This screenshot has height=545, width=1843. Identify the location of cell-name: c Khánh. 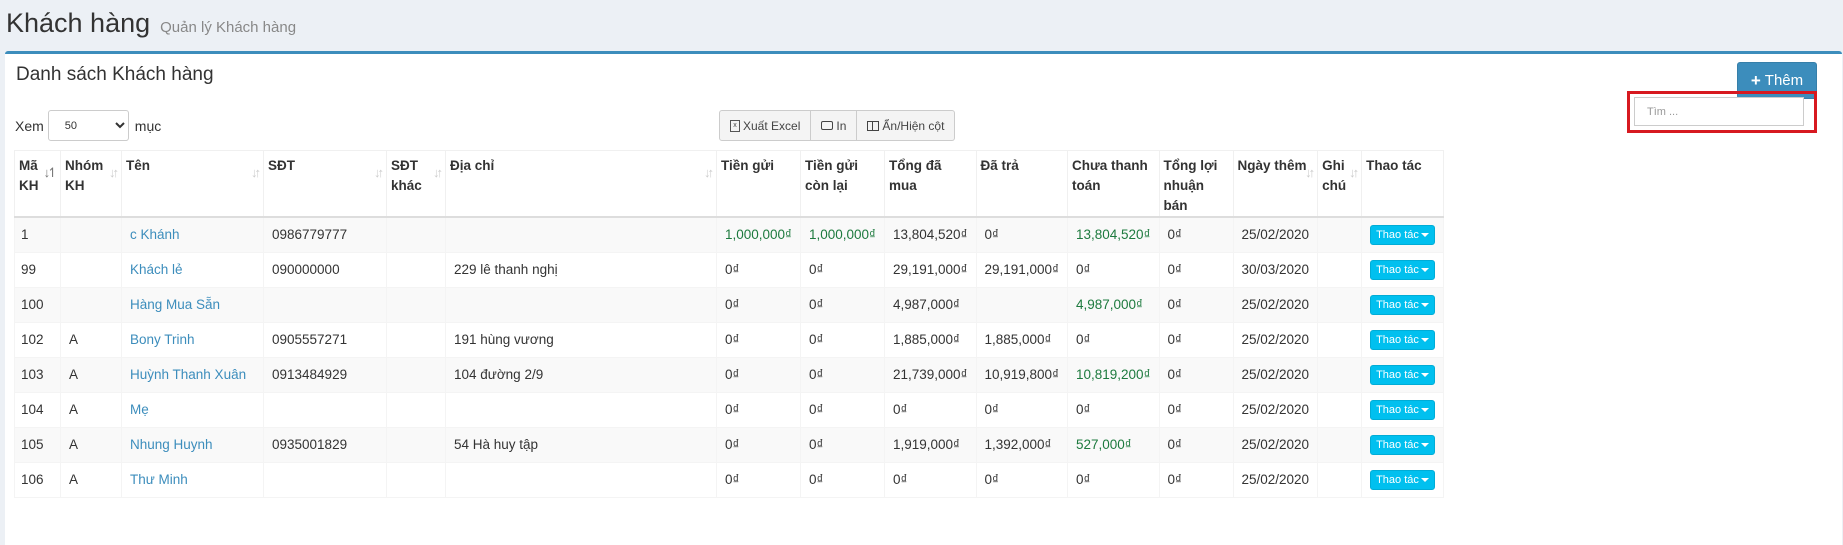
(192, 234).